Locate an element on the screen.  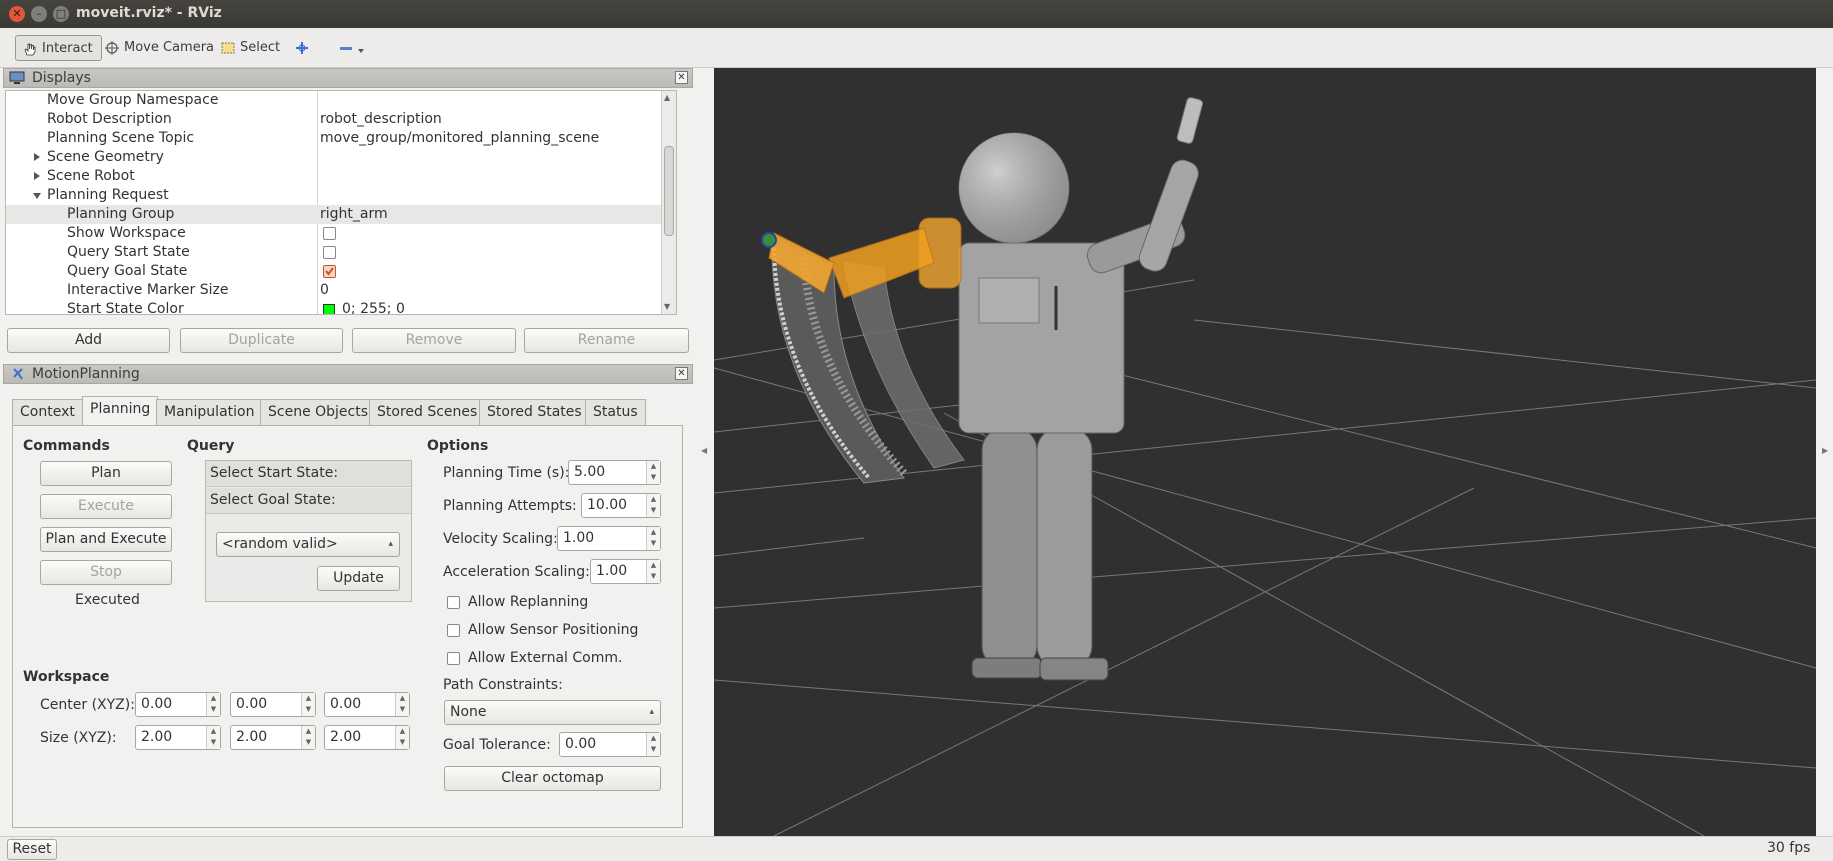
splitter-left-arrow-icon: ◀ is located at coordinates (704, 450).